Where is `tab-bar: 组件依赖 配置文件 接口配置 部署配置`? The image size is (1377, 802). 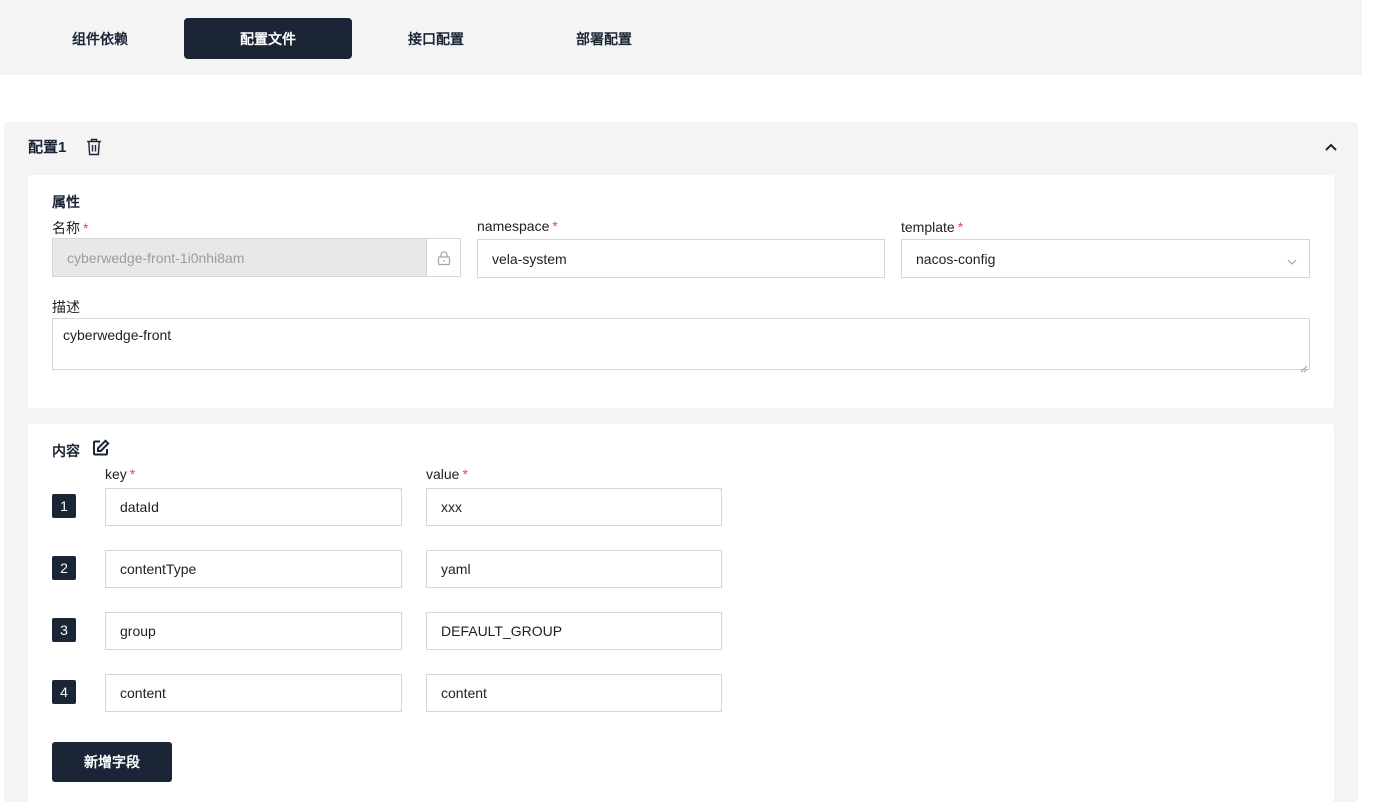
tab-bar: 组件依赖 配置文件 接口配置 部署配置 is located at coordinates (681, 37).